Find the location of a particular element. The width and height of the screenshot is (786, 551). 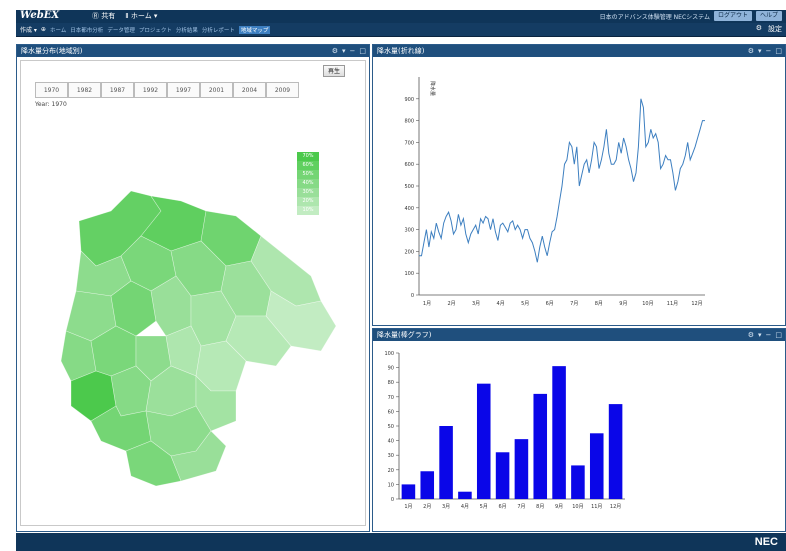

line-panel-header: 降水量(折れ線) ⚙ ▾ − □ is located at coordinates (579, 51).